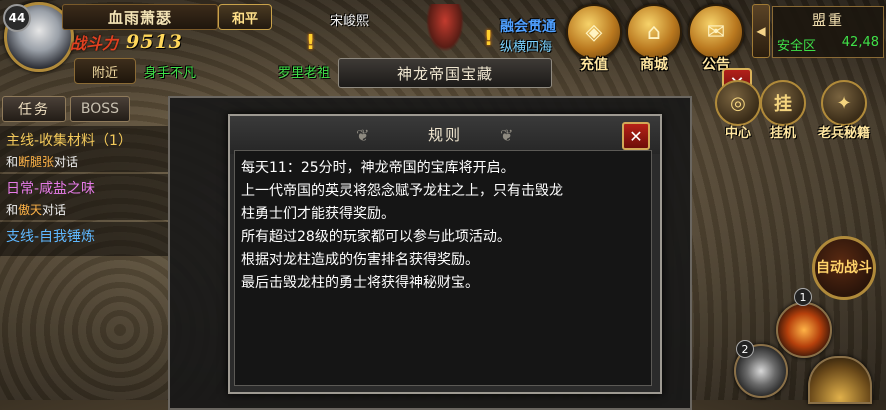 Image resolution: width=886 pixels, height=410 pixels. Describe the element at coordinates (803, 297) in the screenshot. I see `skill-charge-count: 1` at that location.